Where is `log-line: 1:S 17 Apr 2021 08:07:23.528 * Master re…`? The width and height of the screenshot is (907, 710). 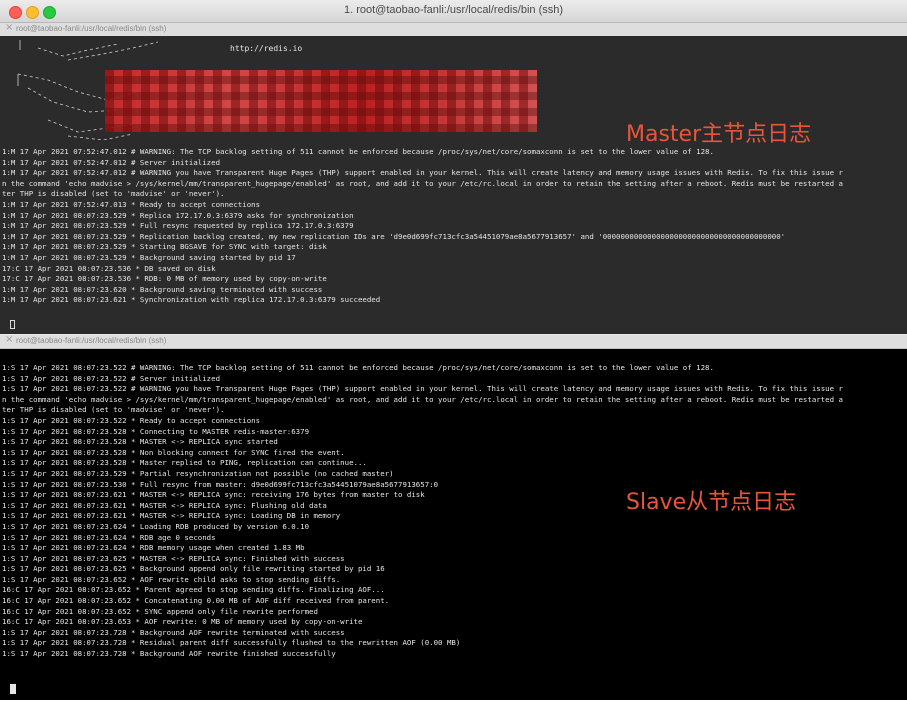
log-line: 1:S 17 Apr 2021 08:07:23.528 * Master re… is located at coordinates (184, 463).